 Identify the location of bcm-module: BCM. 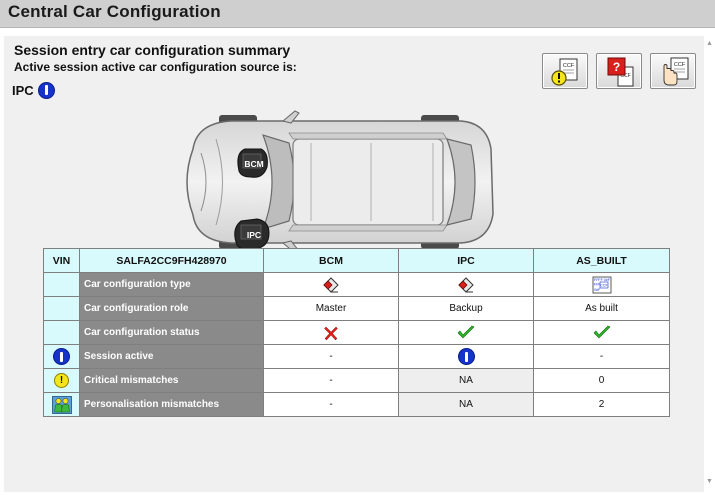
(252, 163).